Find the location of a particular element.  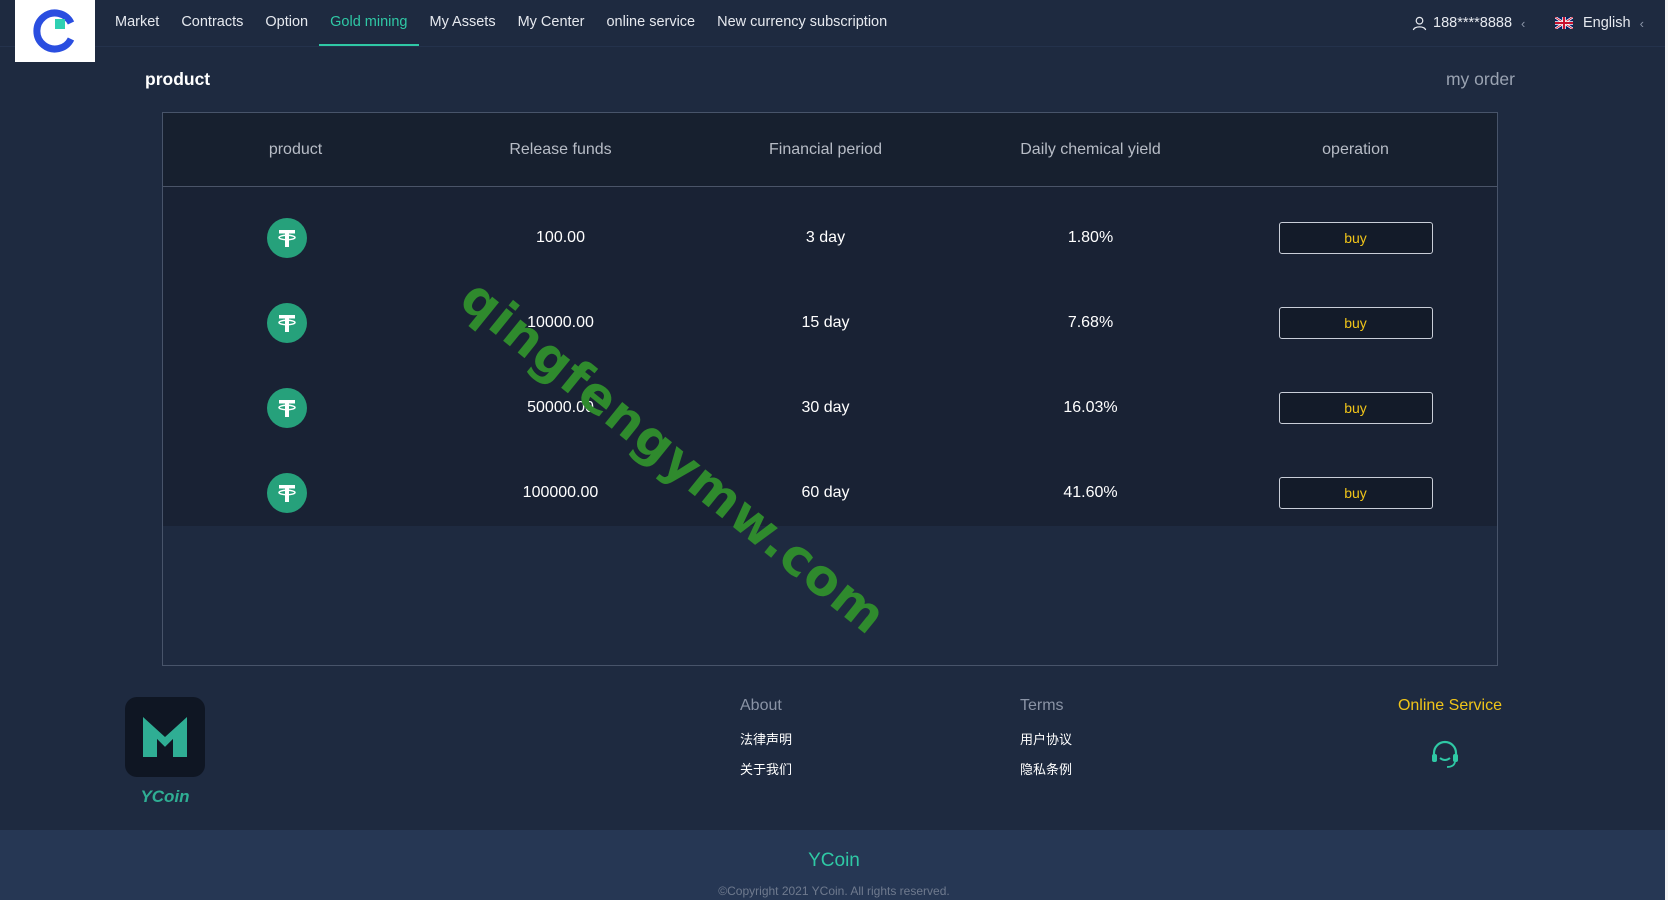

logo-icon is located at coordinates (54, 31).